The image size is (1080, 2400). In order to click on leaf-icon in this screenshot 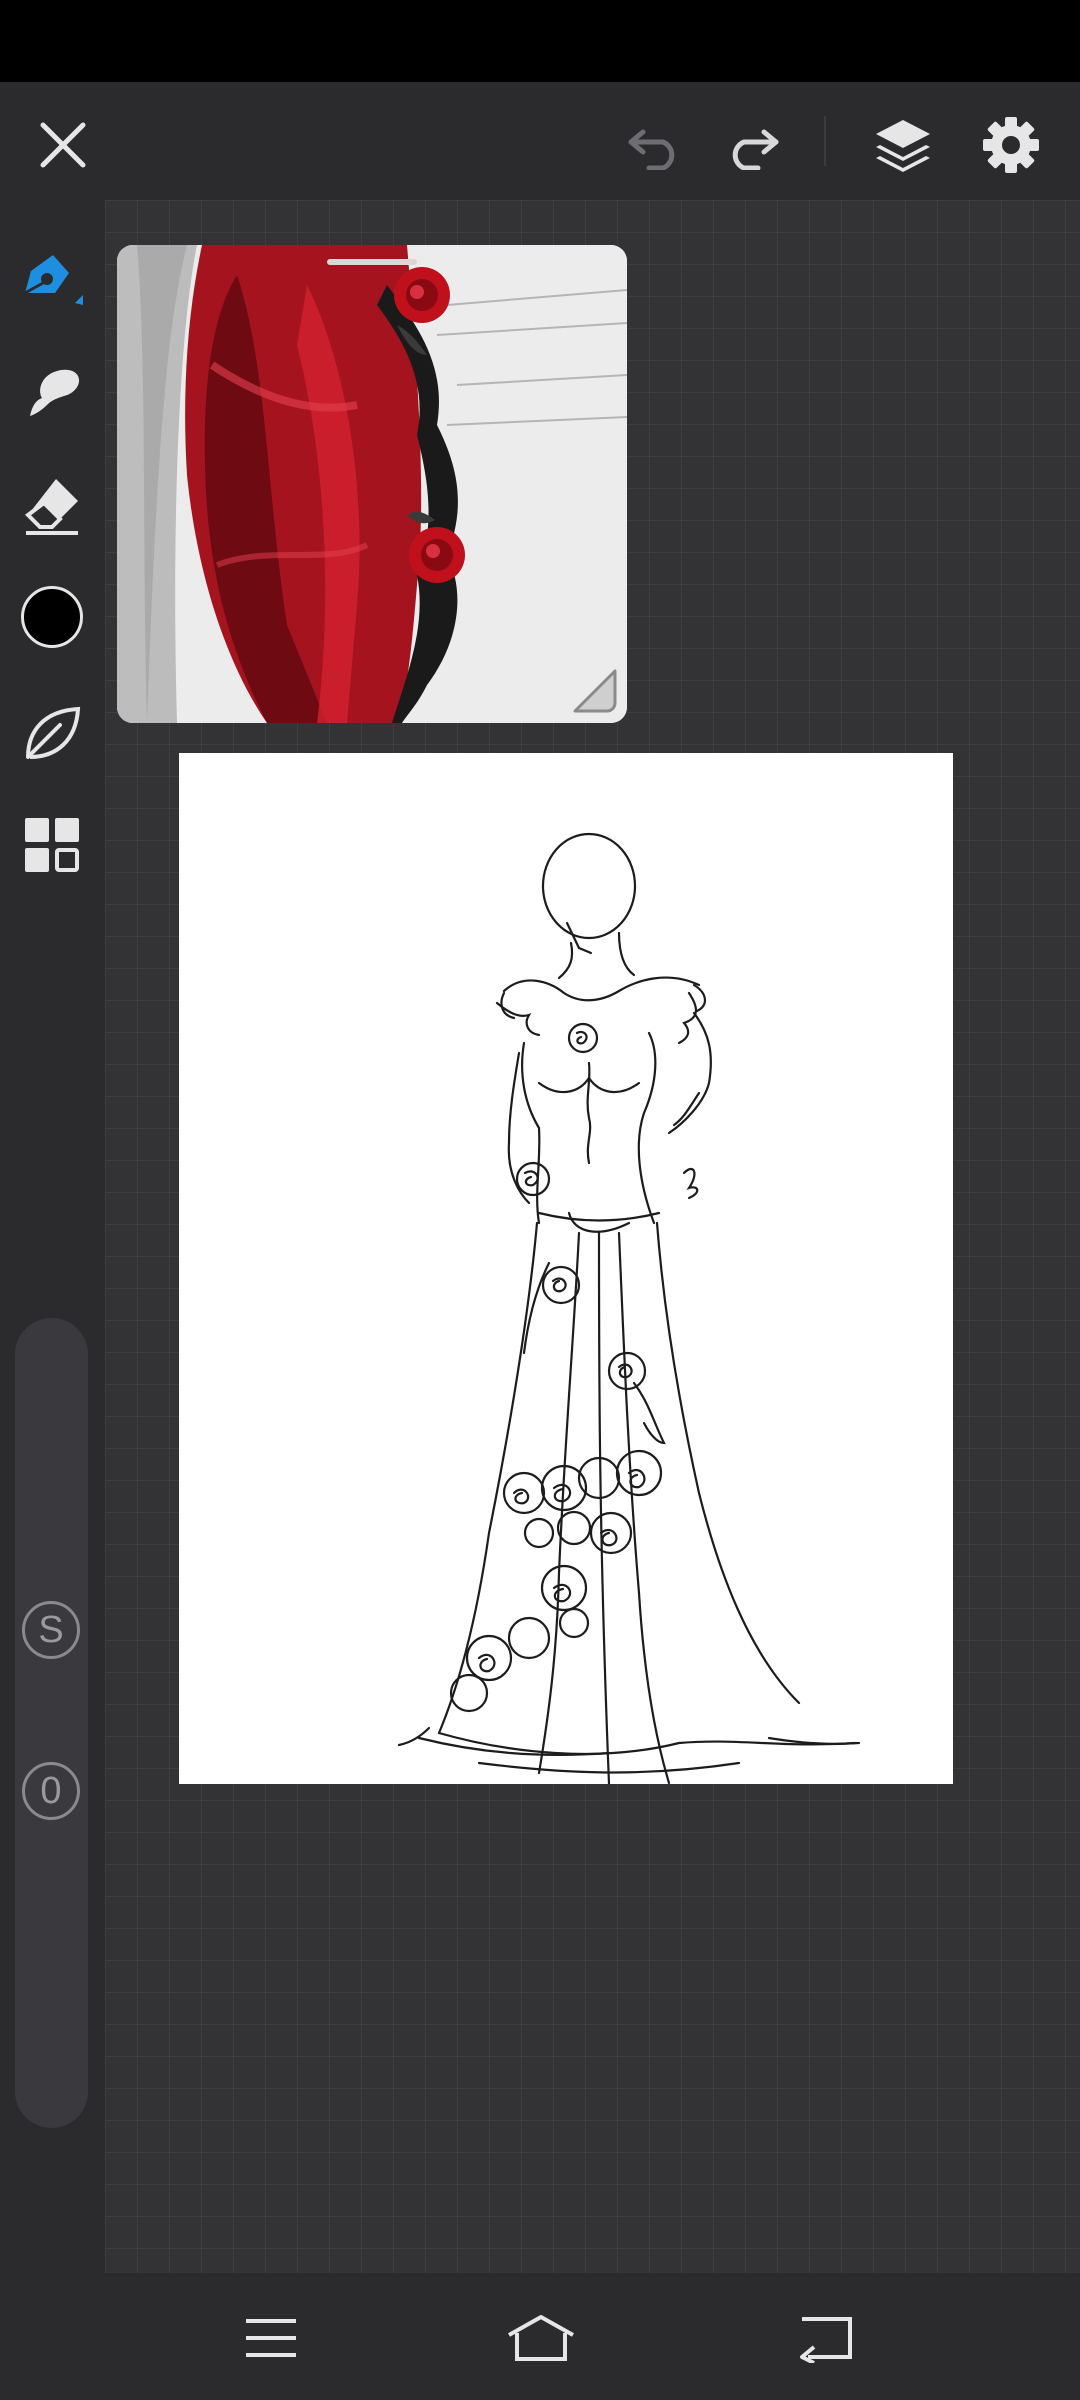, I will do `click(53, 732)`.